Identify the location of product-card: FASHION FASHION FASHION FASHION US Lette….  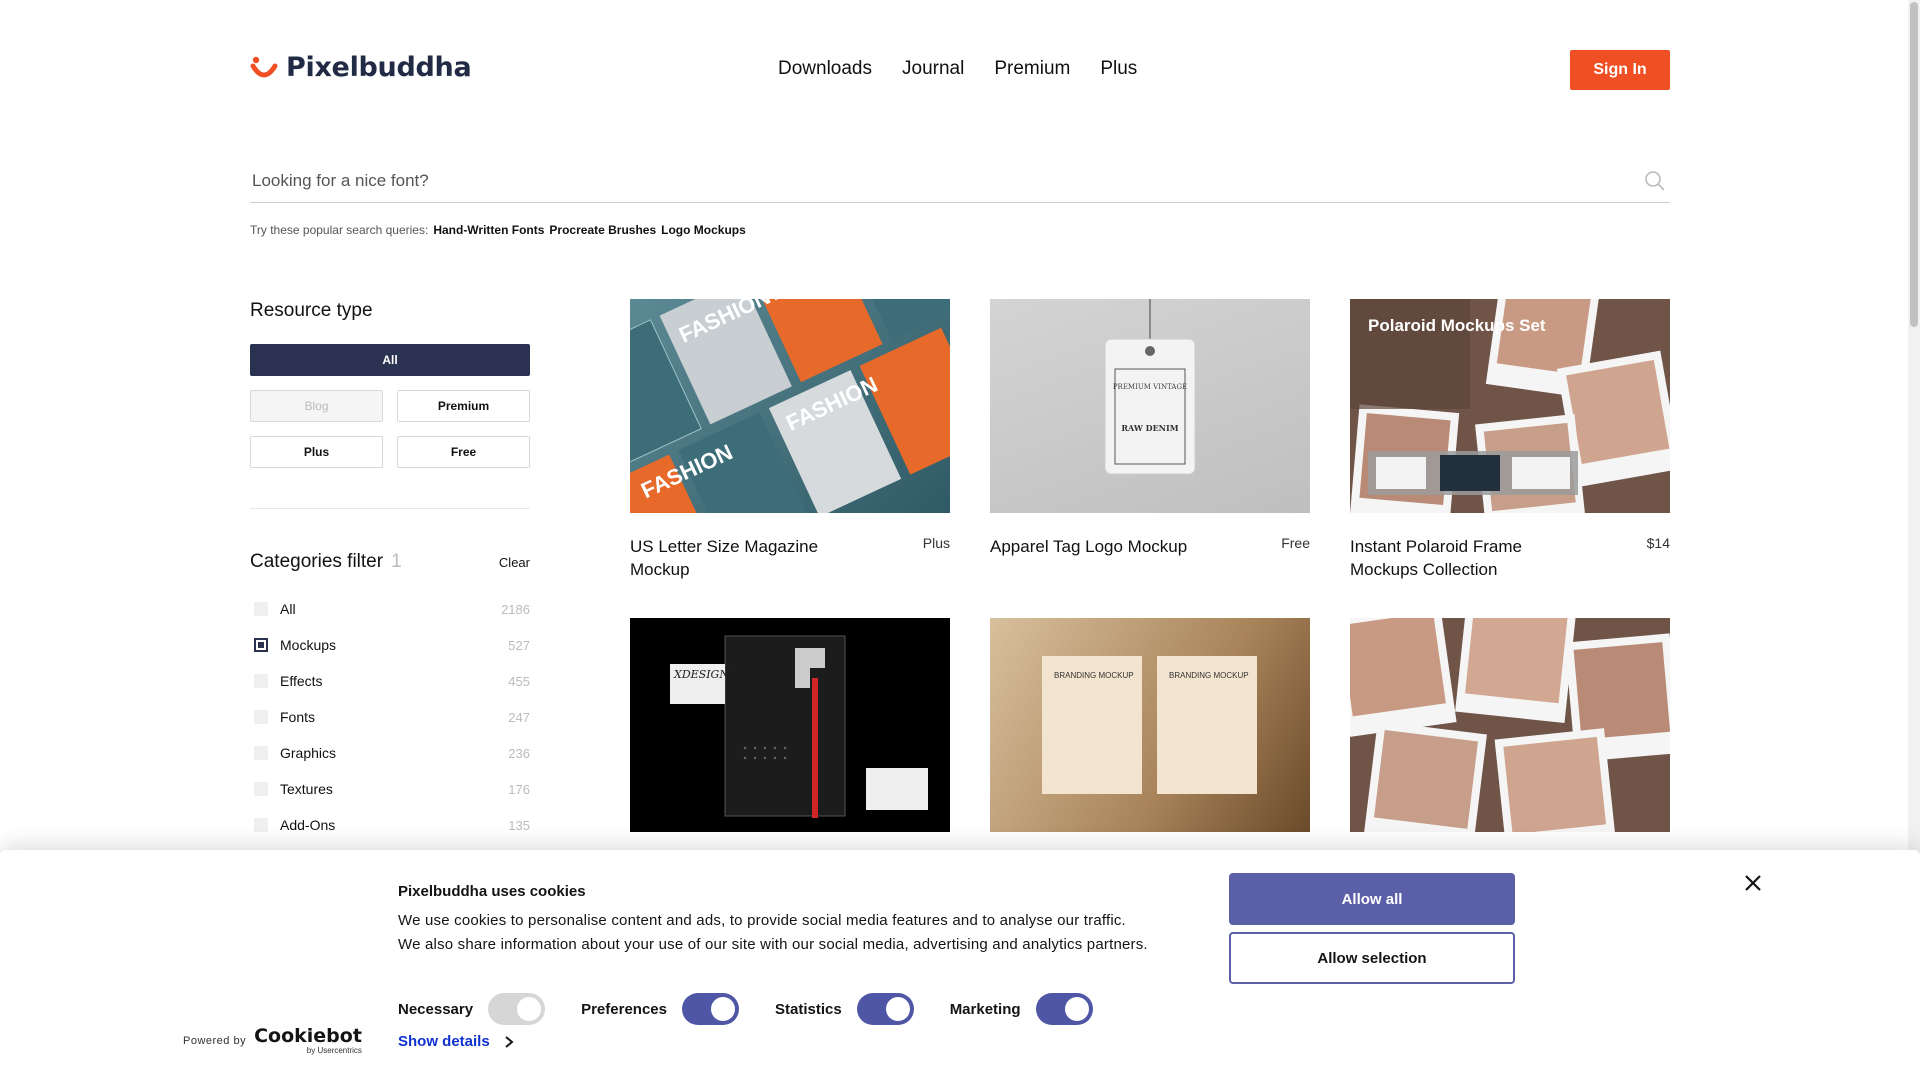
(790, 440).